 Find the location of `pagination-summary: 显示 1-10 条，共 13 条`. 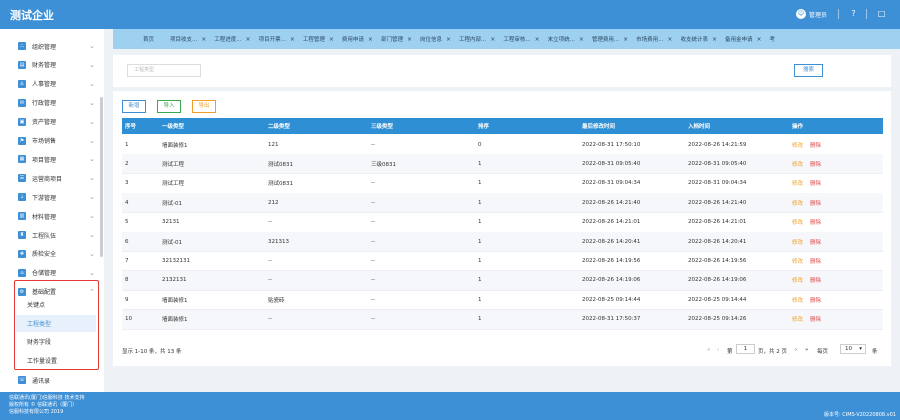

pagination-summary: 显示 1-10 条，共 13 条 is located at coordinates (152, 352).